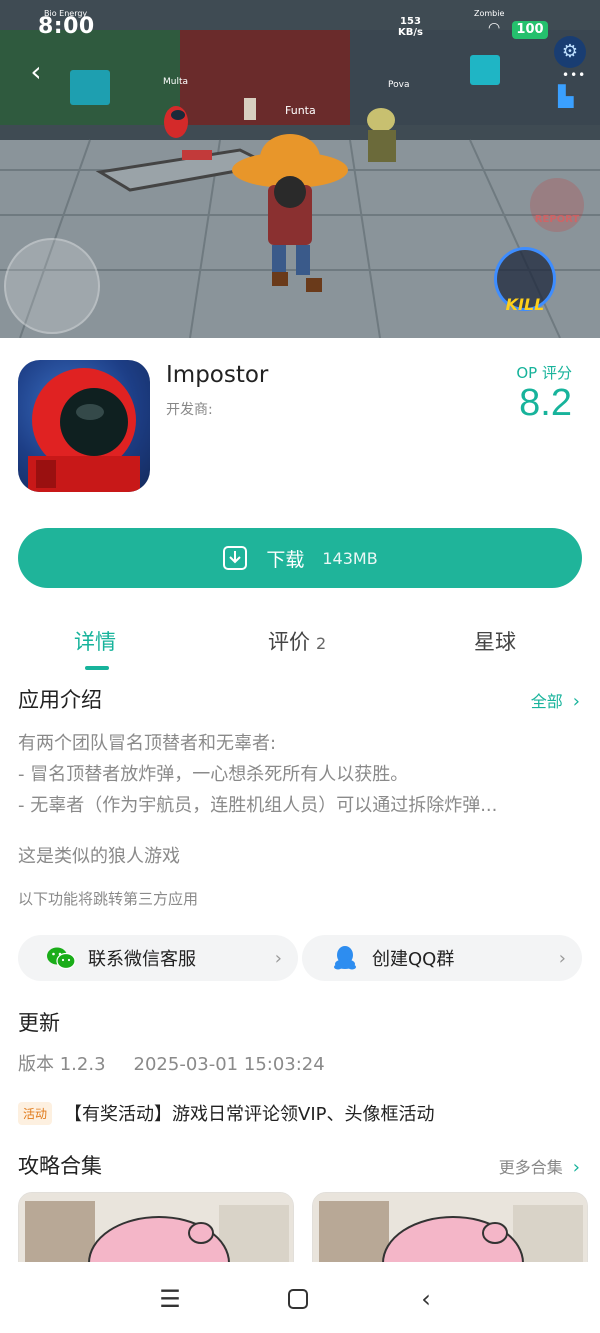  I want to click on menu-icon: ☰, so click(170, 1299).